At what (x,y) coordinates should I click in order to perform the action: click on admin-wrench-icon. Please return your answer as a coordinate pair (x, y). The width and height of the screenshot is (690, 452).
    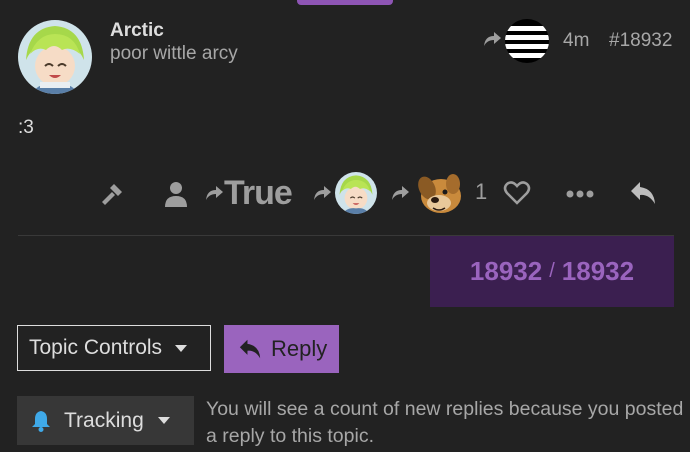
    Looking at the image, I should click on (113, 196).